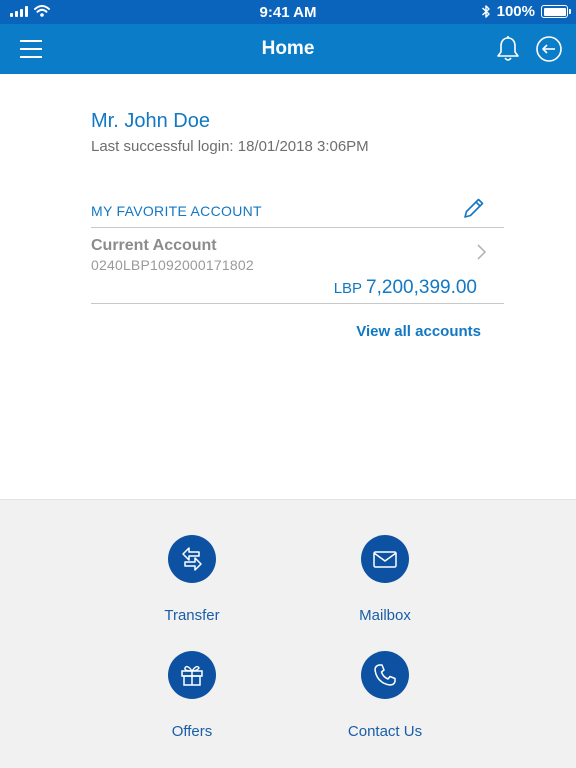 The width and height of the screenshot is (576, 768). What do you see at coordinates (192, 615) in the screenshot?
I see `transfer-label: Transfer` at bounding box center [192, 615].